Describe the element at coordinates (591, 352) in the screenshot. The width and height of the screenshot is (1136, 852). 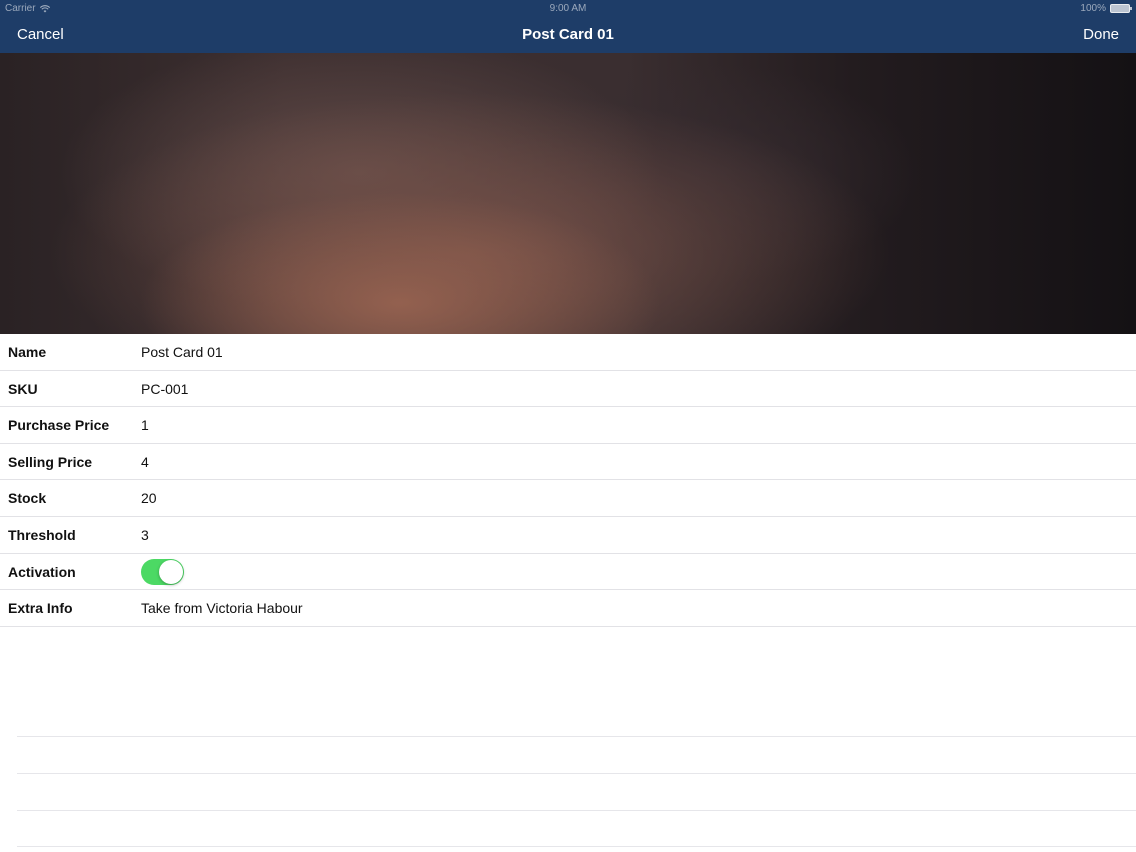
I see `name-field: Post Card 01` at that location.